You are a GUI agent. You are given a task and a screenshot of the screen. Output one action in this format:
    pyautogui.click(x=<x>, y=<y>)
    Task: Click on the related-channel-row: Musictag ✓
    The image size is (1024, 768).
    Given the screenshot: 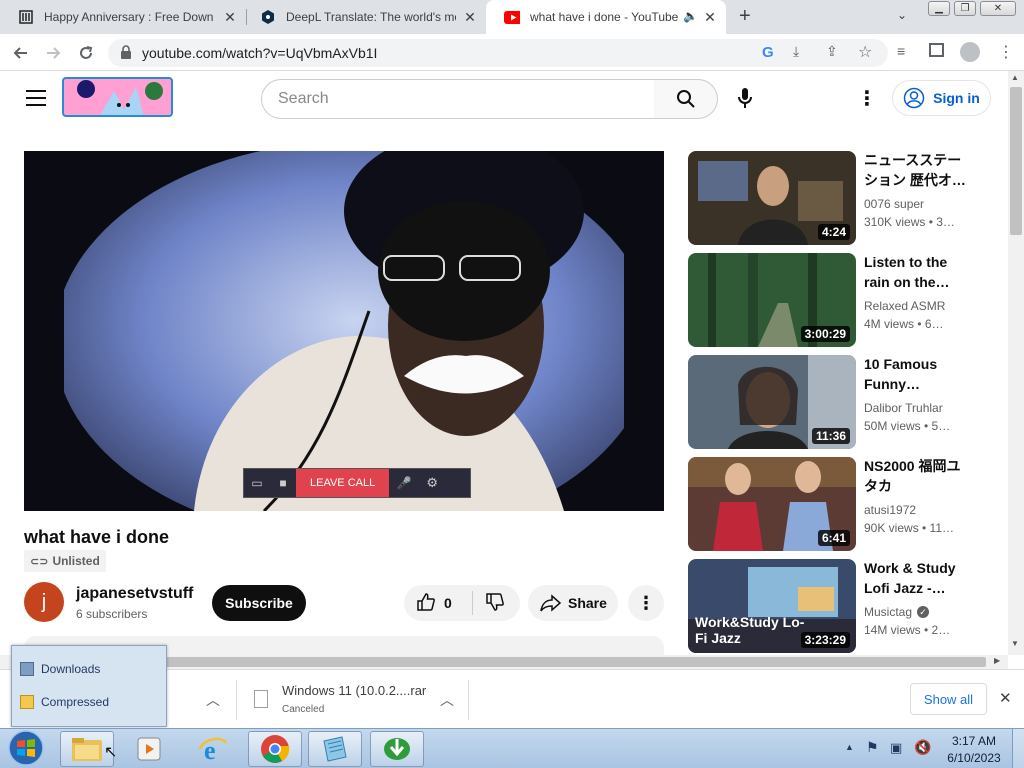 What is the action you would take?
    pyautogui.click(x=897, y=612)
    